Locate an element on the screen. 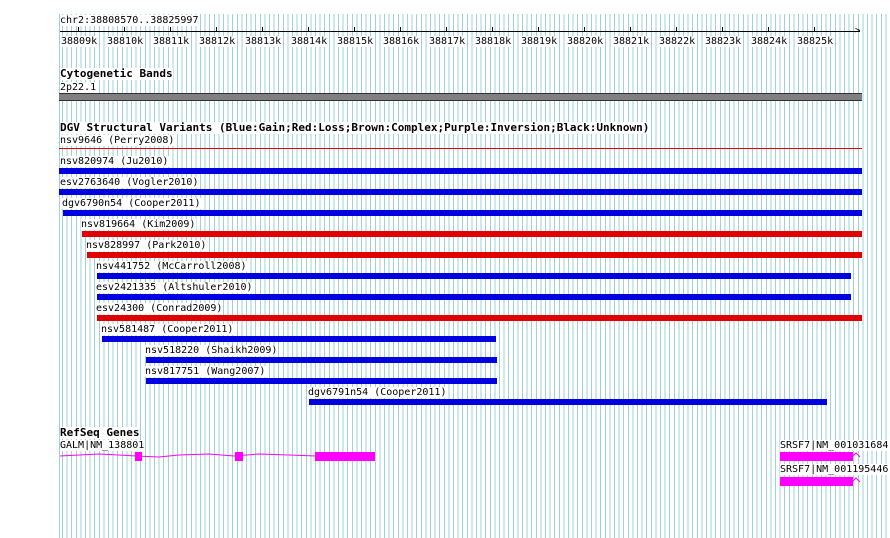 This screenshot has width=890, height=538. variant-label-nsv581487: nsv581487 (Cooper2011) is located at coordinates (168, 329).